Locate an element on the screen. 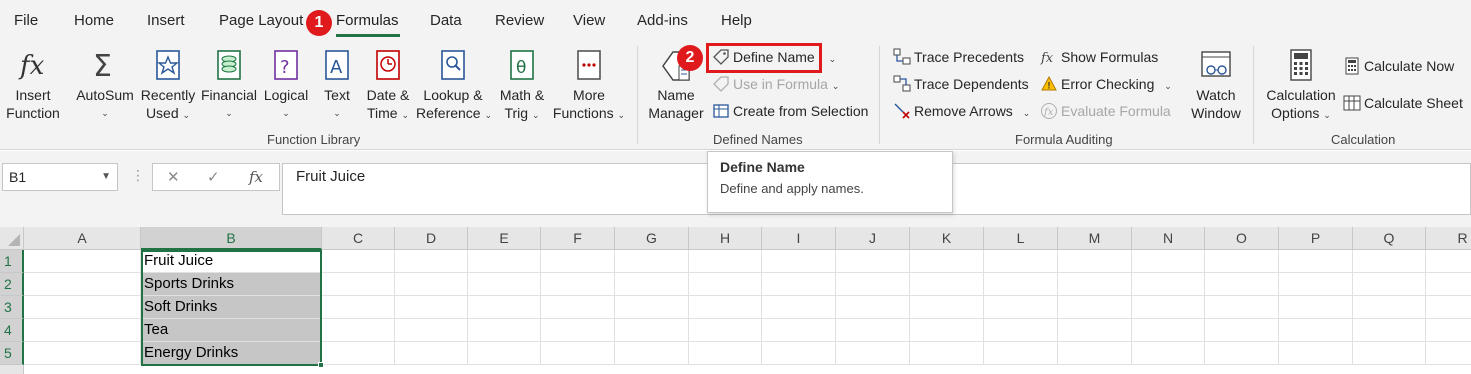  calculate-now-button: Calculate Now is located at coordinates (1398, 66).